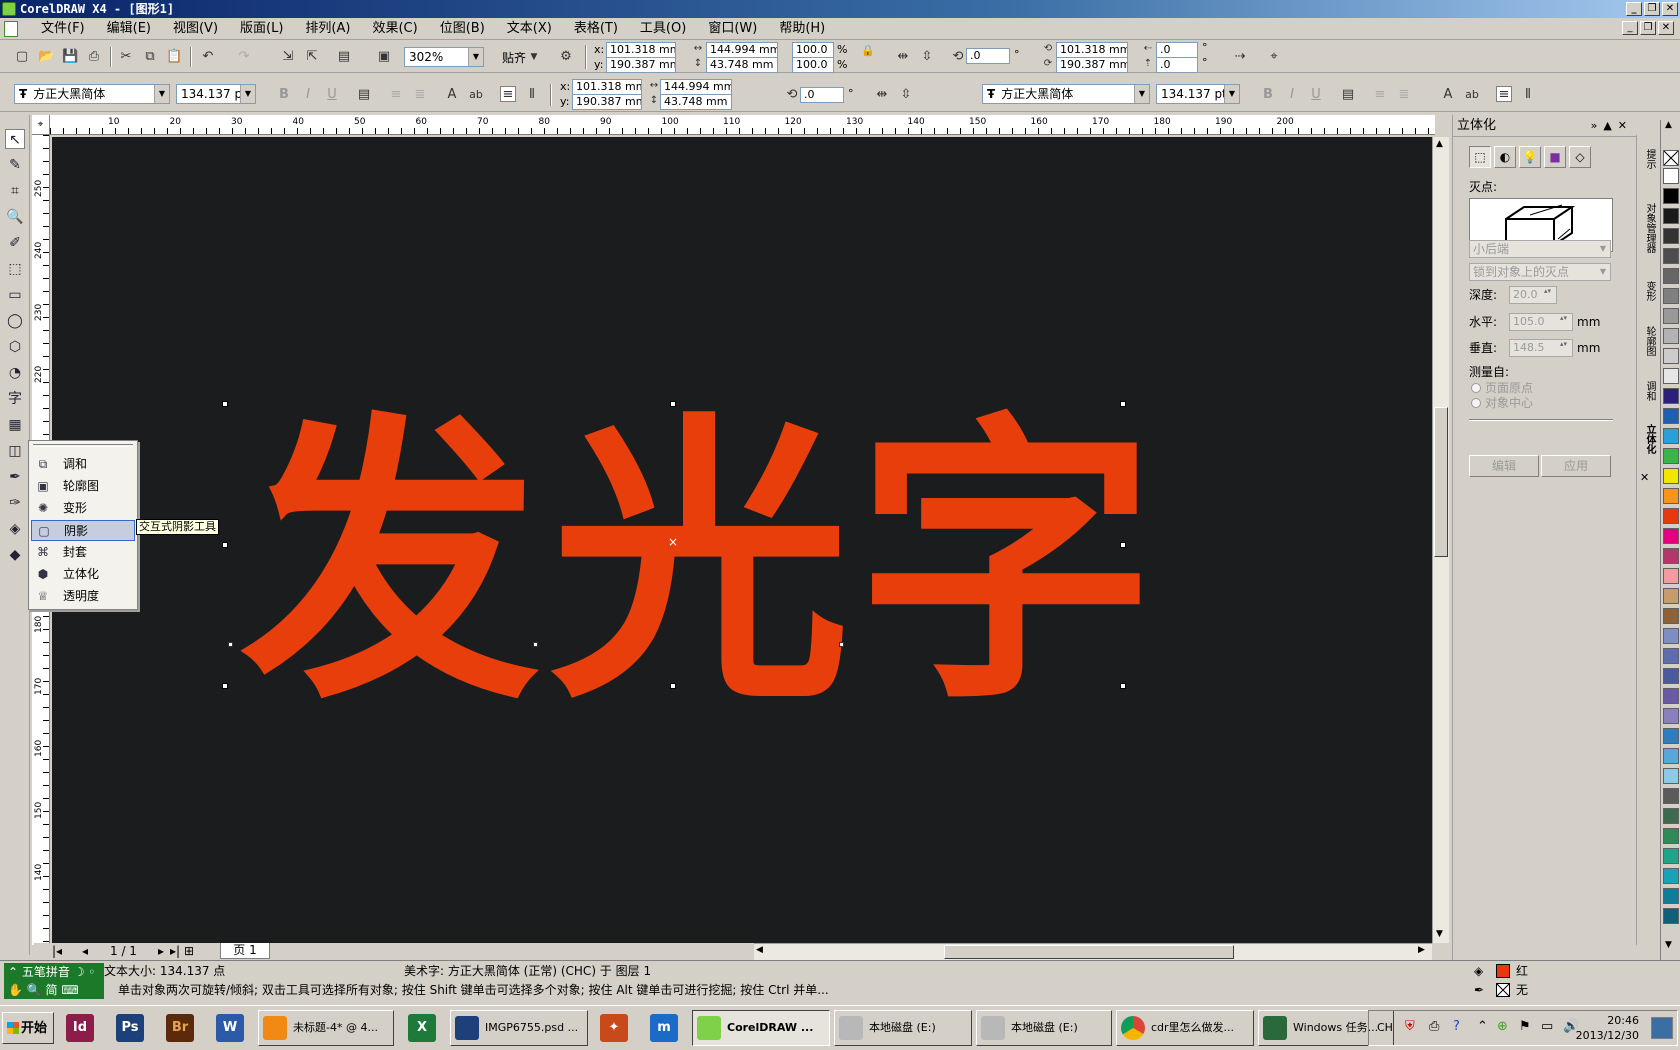  What do you see at coordinates (641, 50) in the screenshot?
I see `position-x-field: 101.318 mm` at bounding box center [641, 50].